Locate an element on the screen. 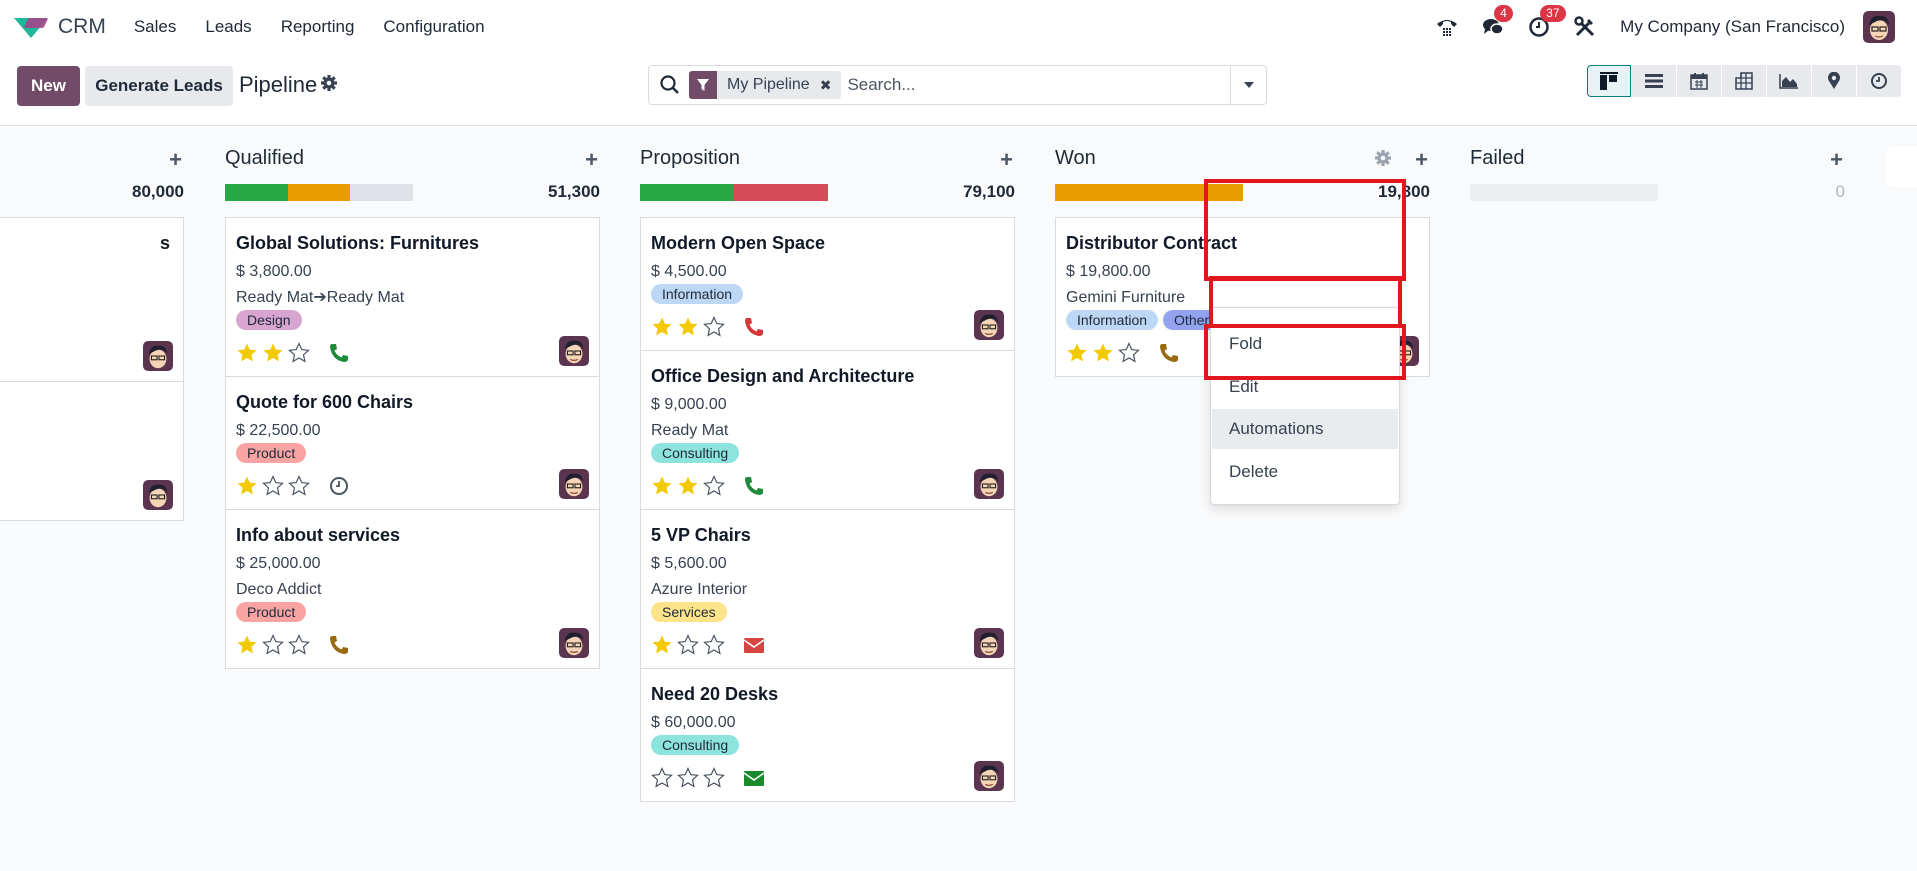 This screenshot has height=871, width=1917. menu-sales: Sales is located at coordinates (155, 27).